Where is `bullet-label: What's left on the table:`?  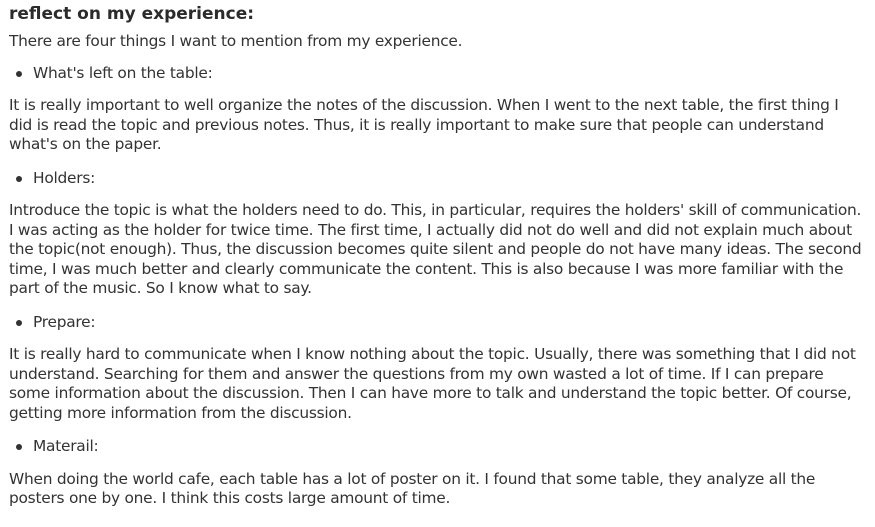
bullet-label: What's left on the table: is located at coordinates (123, 72).